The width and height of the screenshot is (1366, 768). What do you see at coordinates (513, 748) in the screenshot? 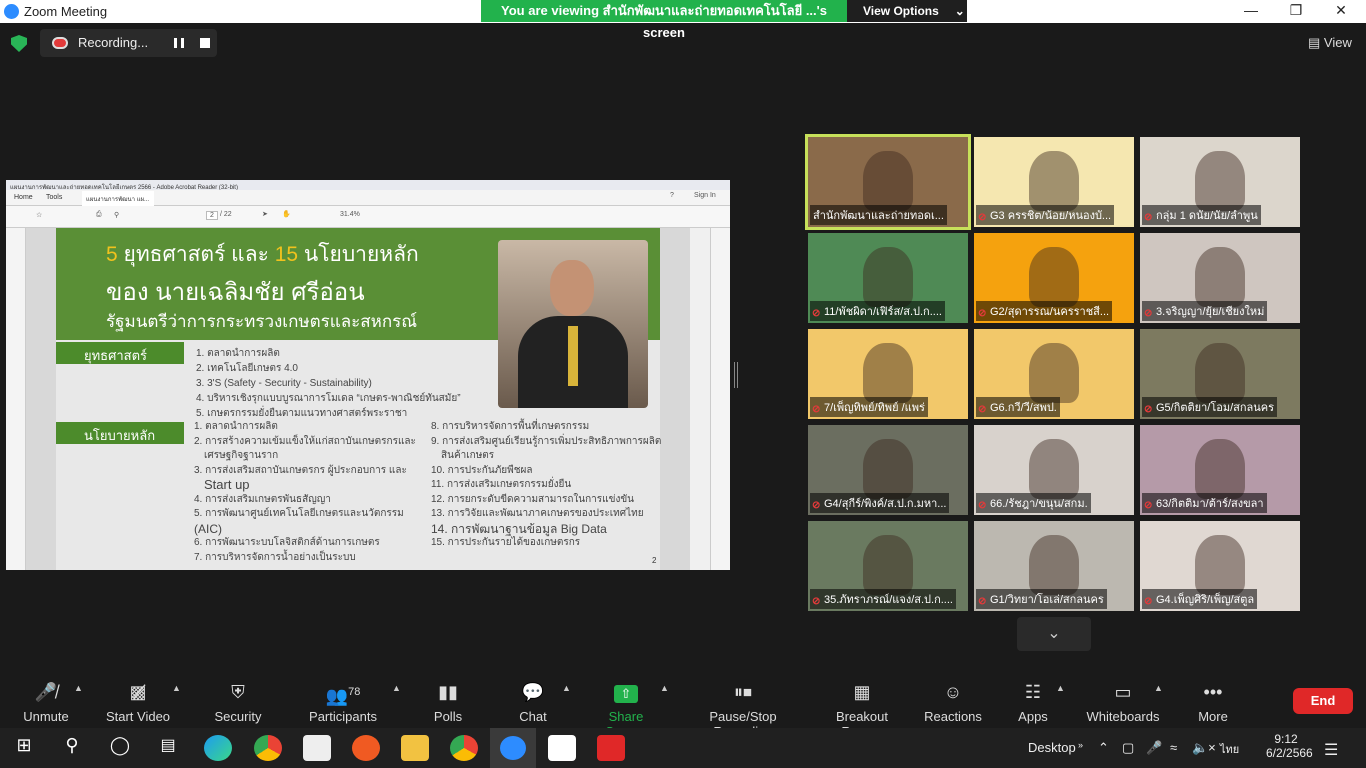
I see `zoom-taskbar-active` at bounding box center [513, 748].